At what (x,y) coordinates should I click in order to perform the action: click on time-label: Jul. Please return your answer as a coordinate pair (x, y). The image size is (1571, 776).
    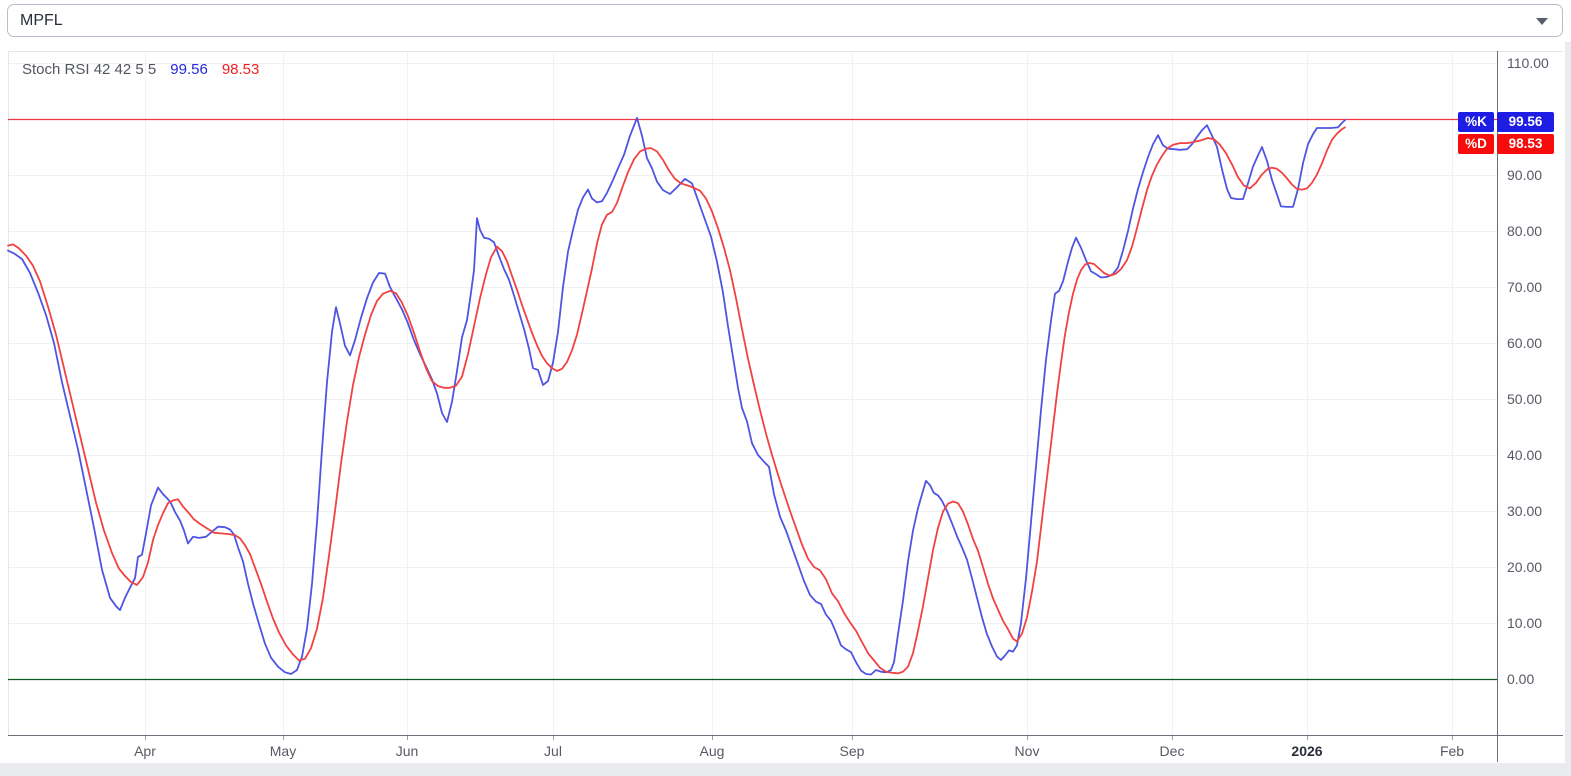
    Looking at the image, I should click on (553, 751).